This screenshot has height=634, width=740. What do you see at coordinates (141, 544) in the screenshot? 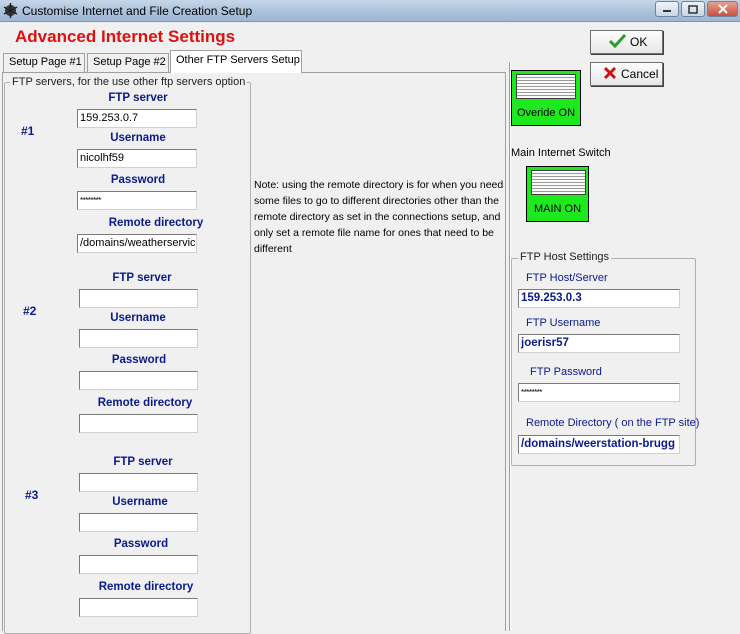
I see `server-3-password-label: Password` at bounding box center [141, 544].